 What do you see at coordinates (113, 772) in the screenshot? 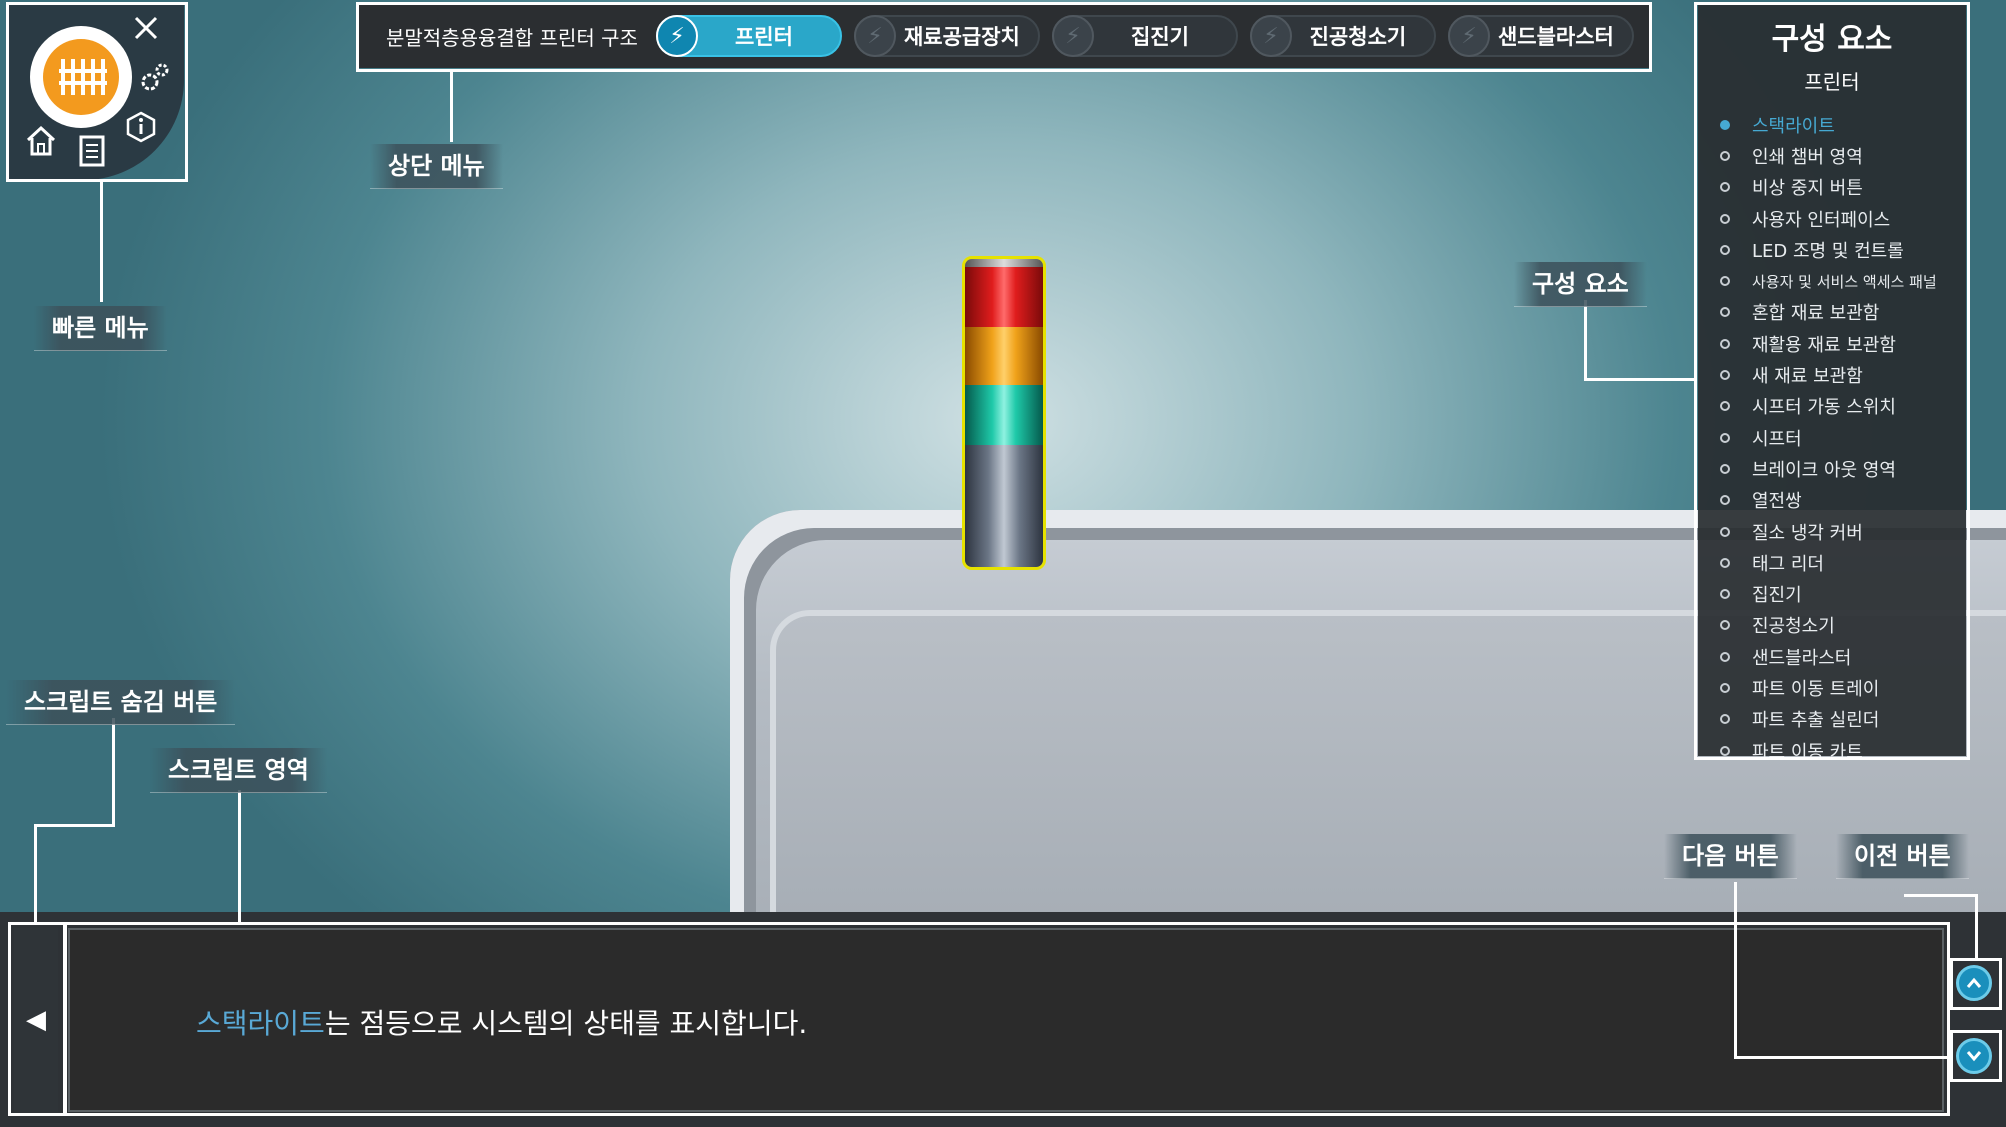
I see `hide-connector-v1` at bounding box center [113, 772].